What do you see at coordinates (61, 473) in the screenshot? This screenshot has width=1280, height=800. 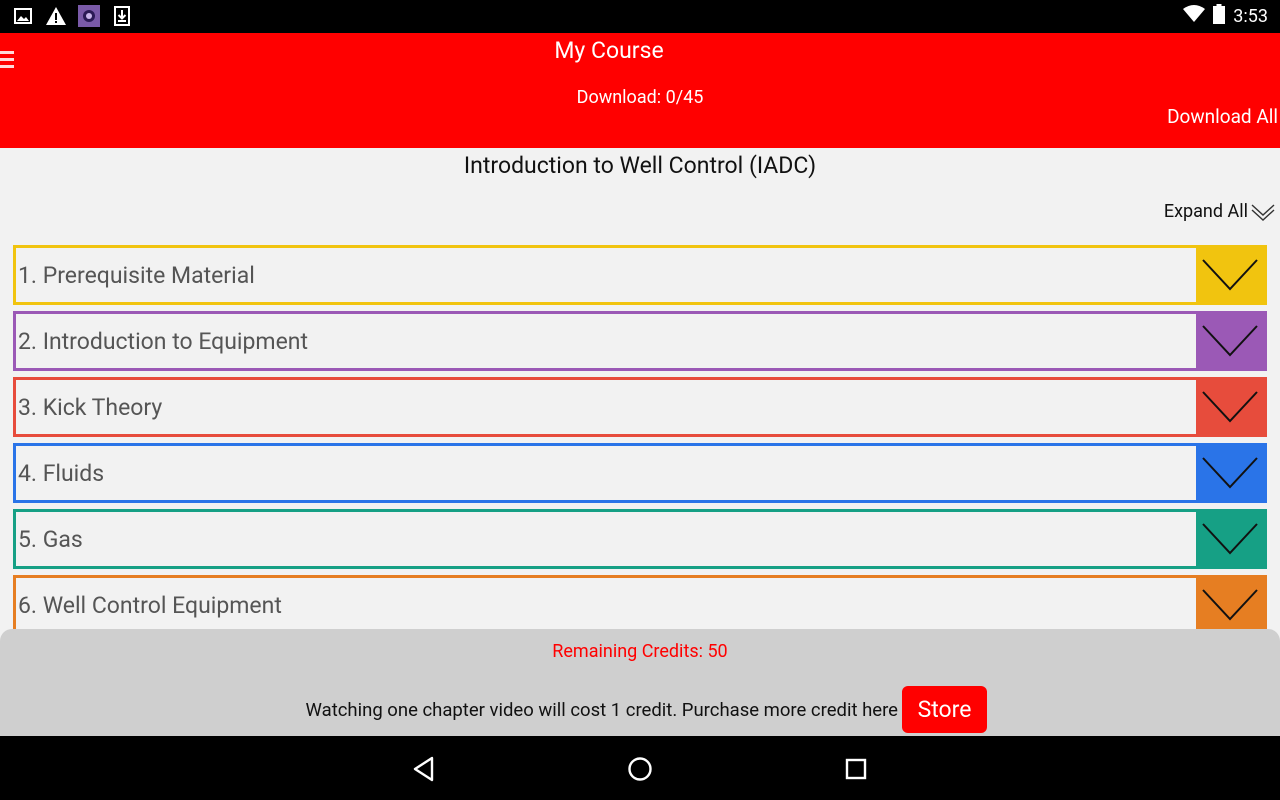 I see `chapter-label: 4. Fluids` at bounding box center [61, 473].